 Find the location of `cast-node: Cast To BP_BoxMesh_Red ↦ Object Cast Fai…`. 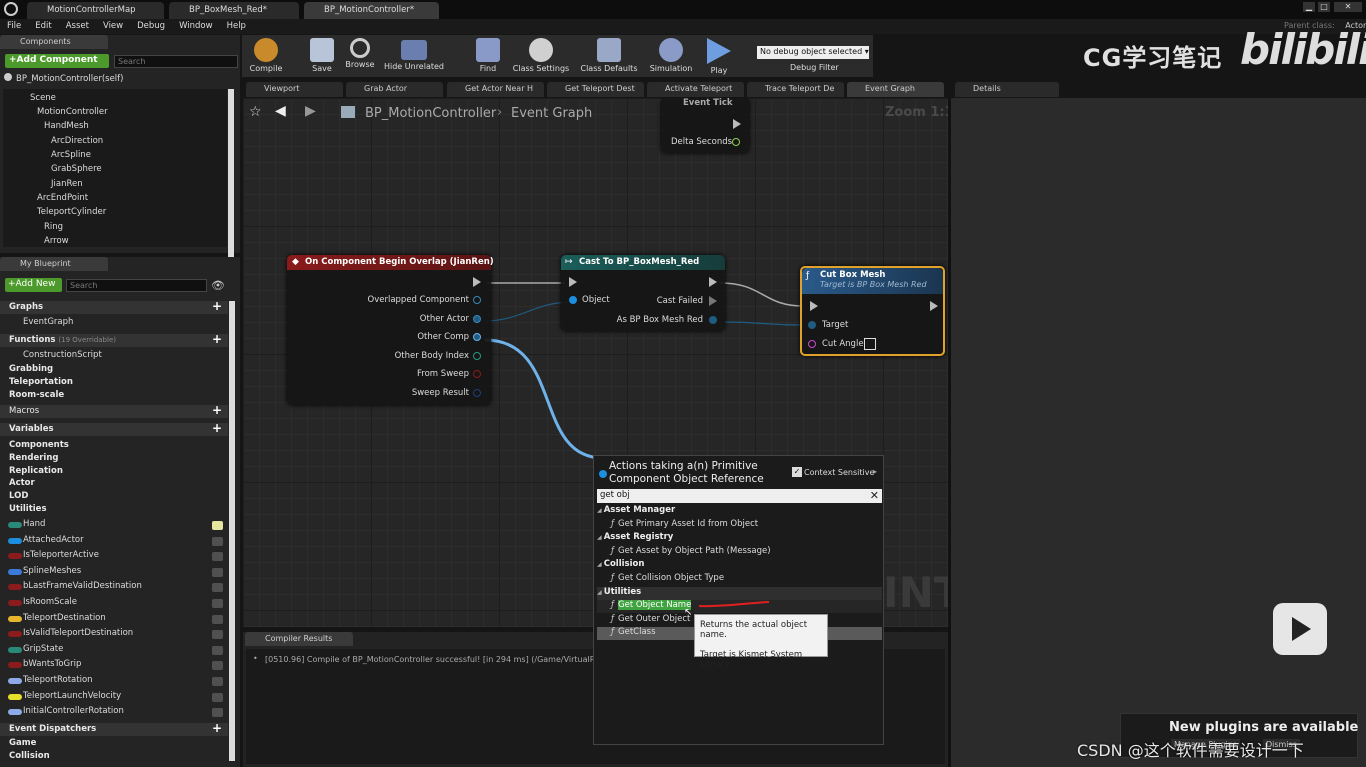

cast-node: Cast To BP_BoxMesh_Red ↦ Object Cast Fai… is located at coordinates (643, 293).